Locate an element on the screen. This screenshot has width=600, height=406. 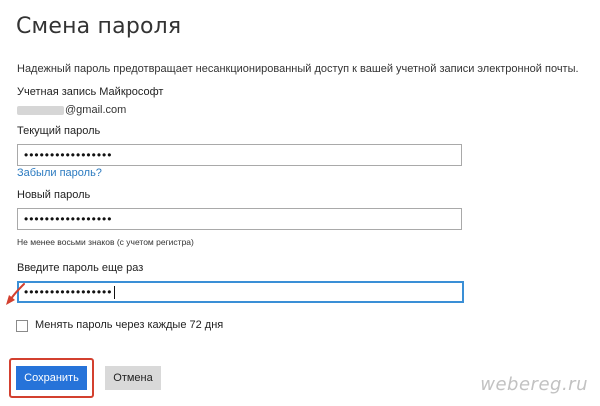
confirm-password-label: Введите пароль еще раз is located at coordinates (80, 268).